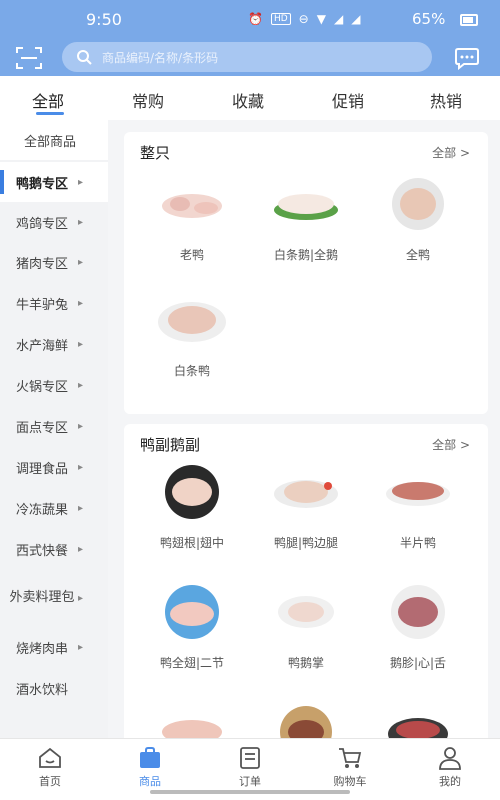 The width and height of the screenshot is (500, 800). What do you see at coordinates (54, 303) in the screenshot?
I see `sidebar-item-beef-lamb: 牛羊驴兔 ▸` at bounding box center [54, 303].